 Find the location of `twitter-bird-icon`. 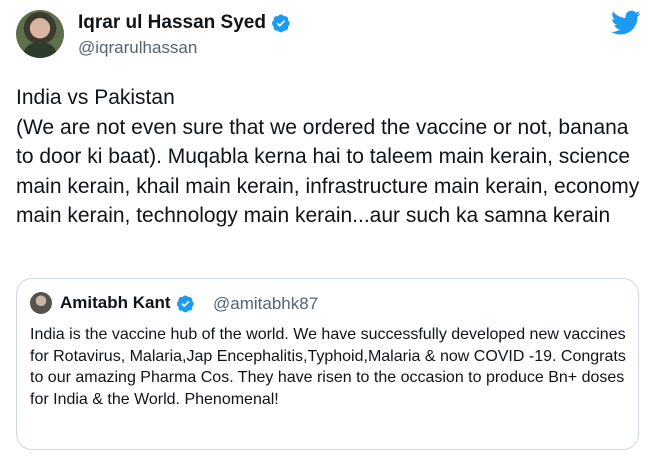

twitter-bird-icon is located at coordinates (626, 23).